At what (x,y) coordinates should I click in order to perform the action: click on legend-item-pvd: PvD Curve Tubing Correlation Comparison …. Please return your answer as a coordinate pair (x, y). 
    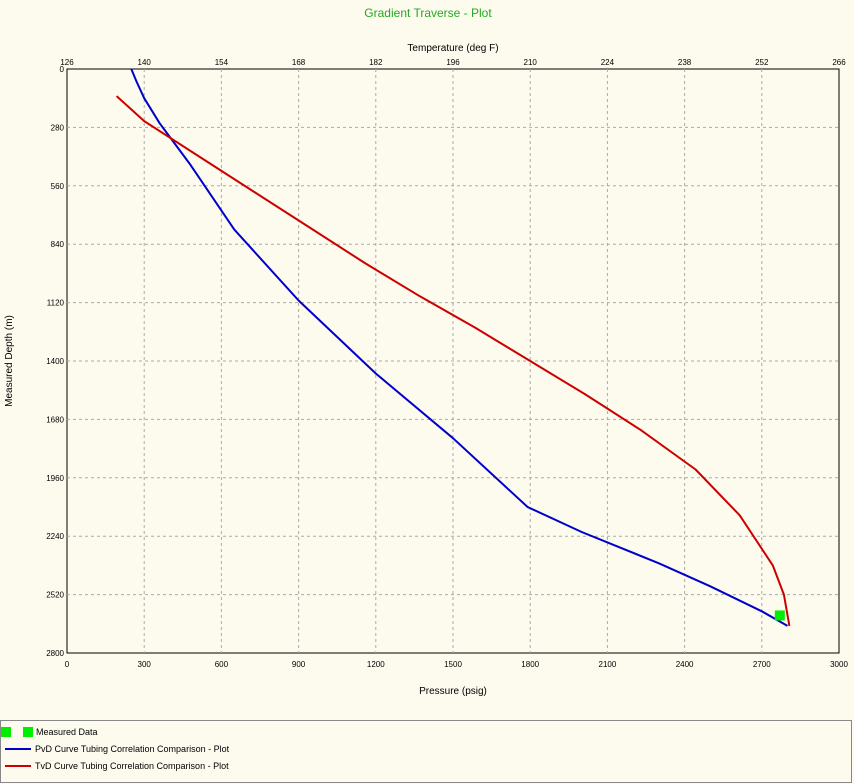
    Looking at the image, I should click on (115, 749).